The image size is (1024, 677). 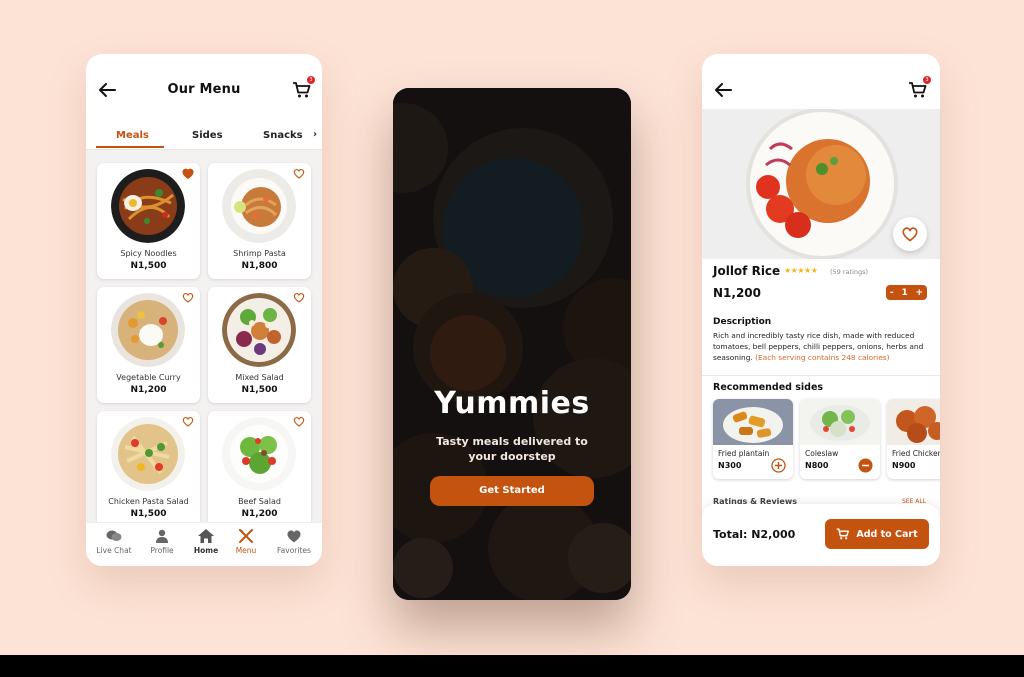 I want to click on menu-item-card: Chicken Pasta Salad N1,500, so click(x=148, y=469).